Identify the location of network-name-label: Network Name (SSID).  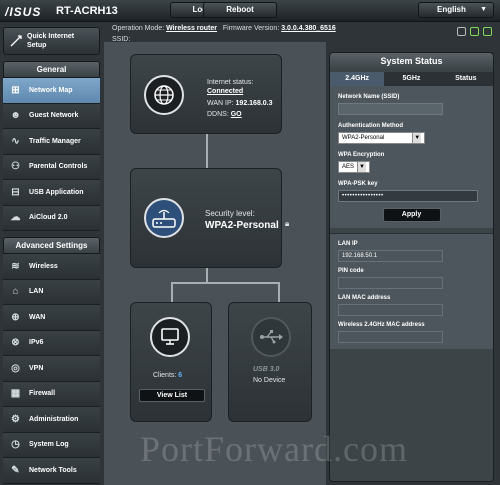
(369, 97).